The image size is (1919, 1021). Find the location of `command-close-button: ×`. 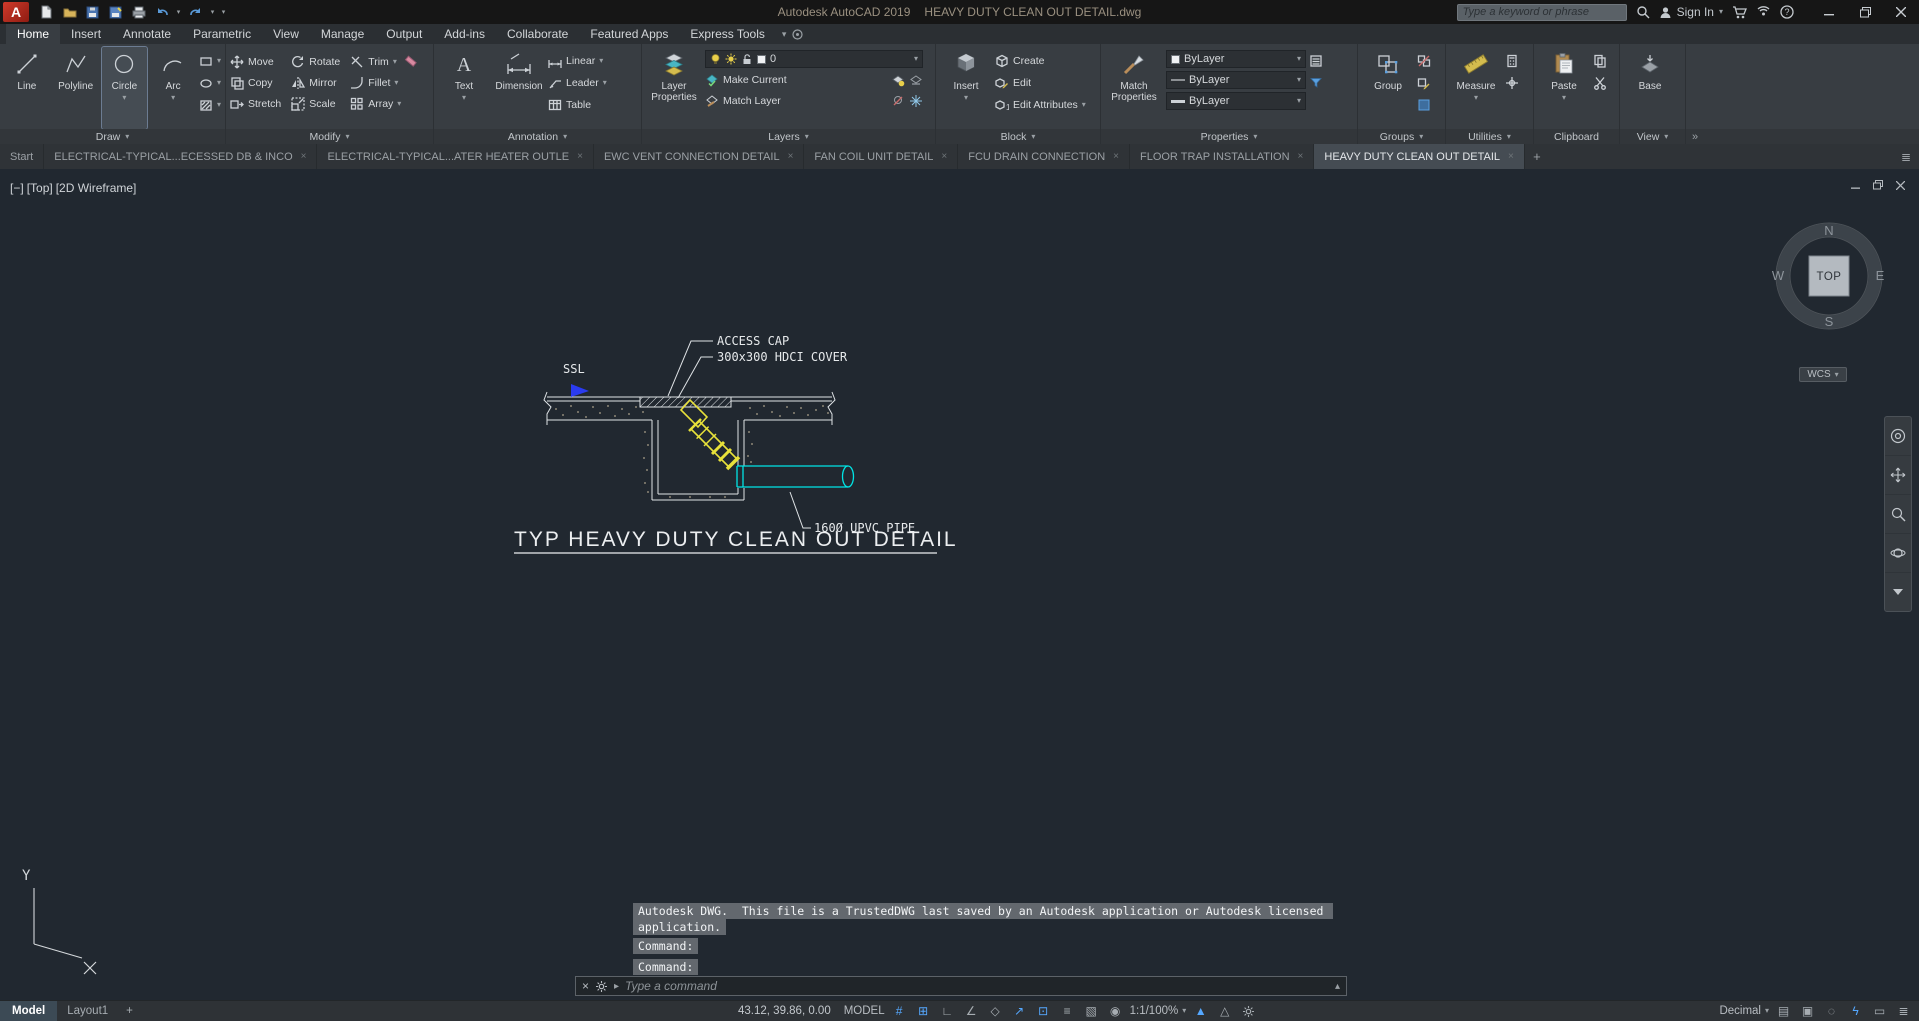

command-close-button: × is located at coordinates (585, 986).